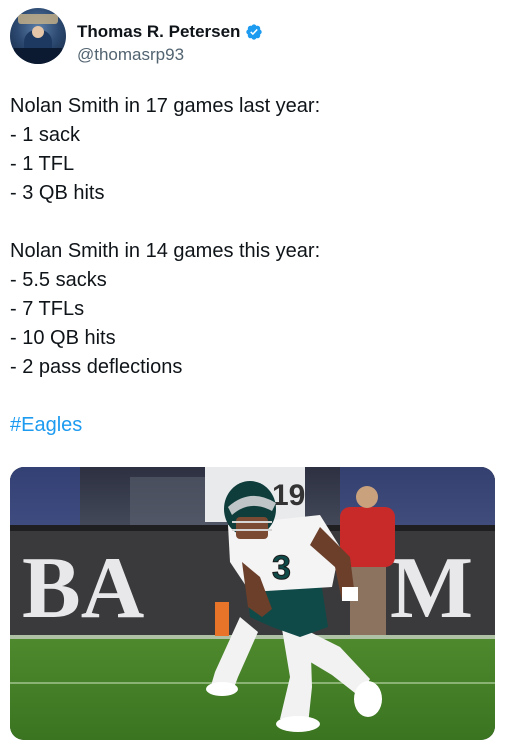 The height and width of the screenshot is (750, 506). What do you see at coordinates (58, 280) in the screenshot?
I see `list-item: - 5.5 sacks` at bounding box center [58, 280].